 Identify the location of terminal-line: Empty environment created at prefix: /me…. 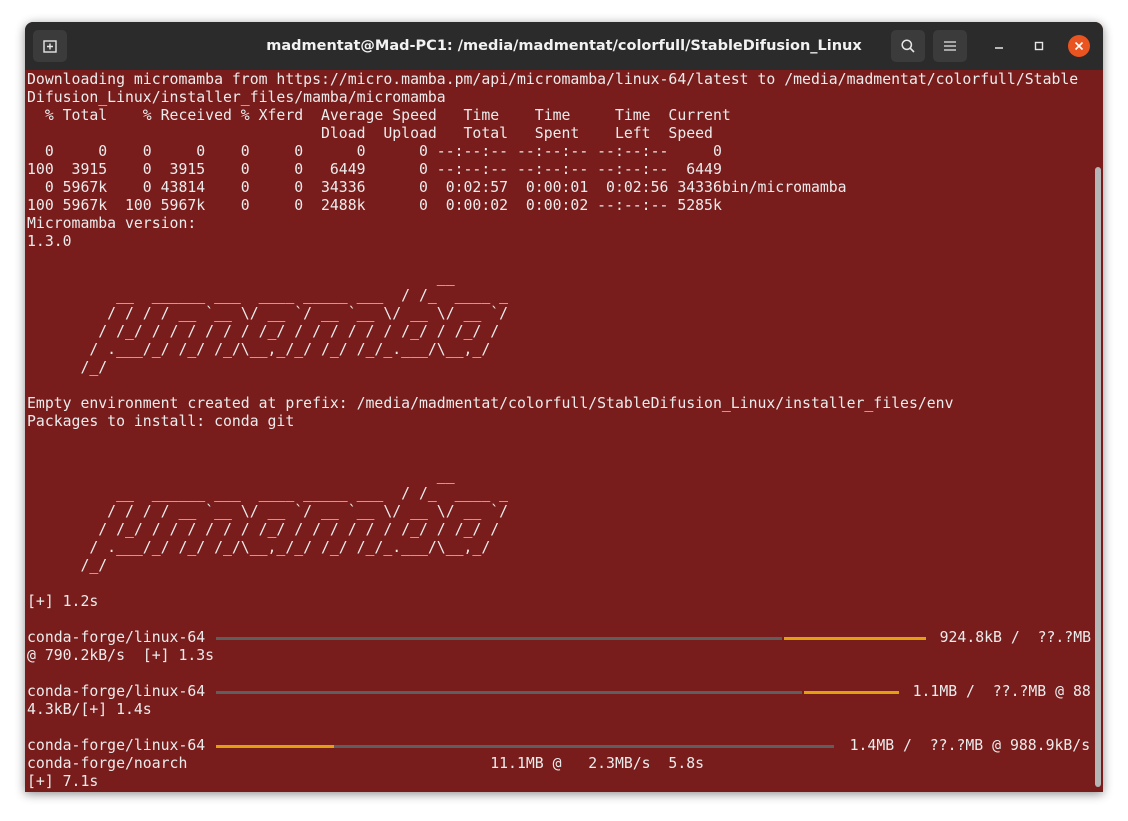
(490, 403).